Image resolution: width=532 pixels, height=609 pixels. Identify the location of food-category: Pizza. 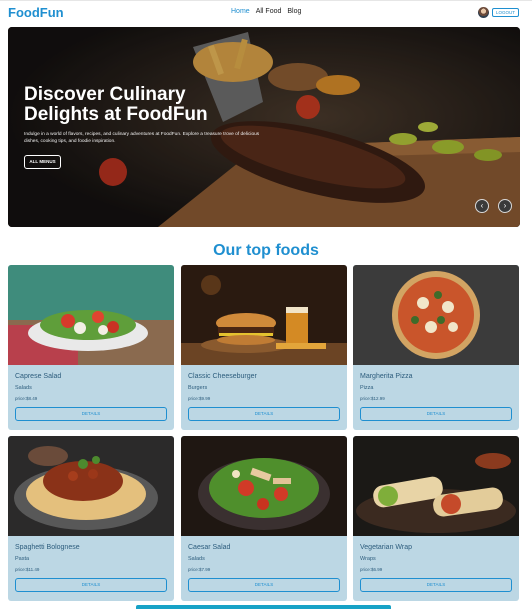
(367, 388).